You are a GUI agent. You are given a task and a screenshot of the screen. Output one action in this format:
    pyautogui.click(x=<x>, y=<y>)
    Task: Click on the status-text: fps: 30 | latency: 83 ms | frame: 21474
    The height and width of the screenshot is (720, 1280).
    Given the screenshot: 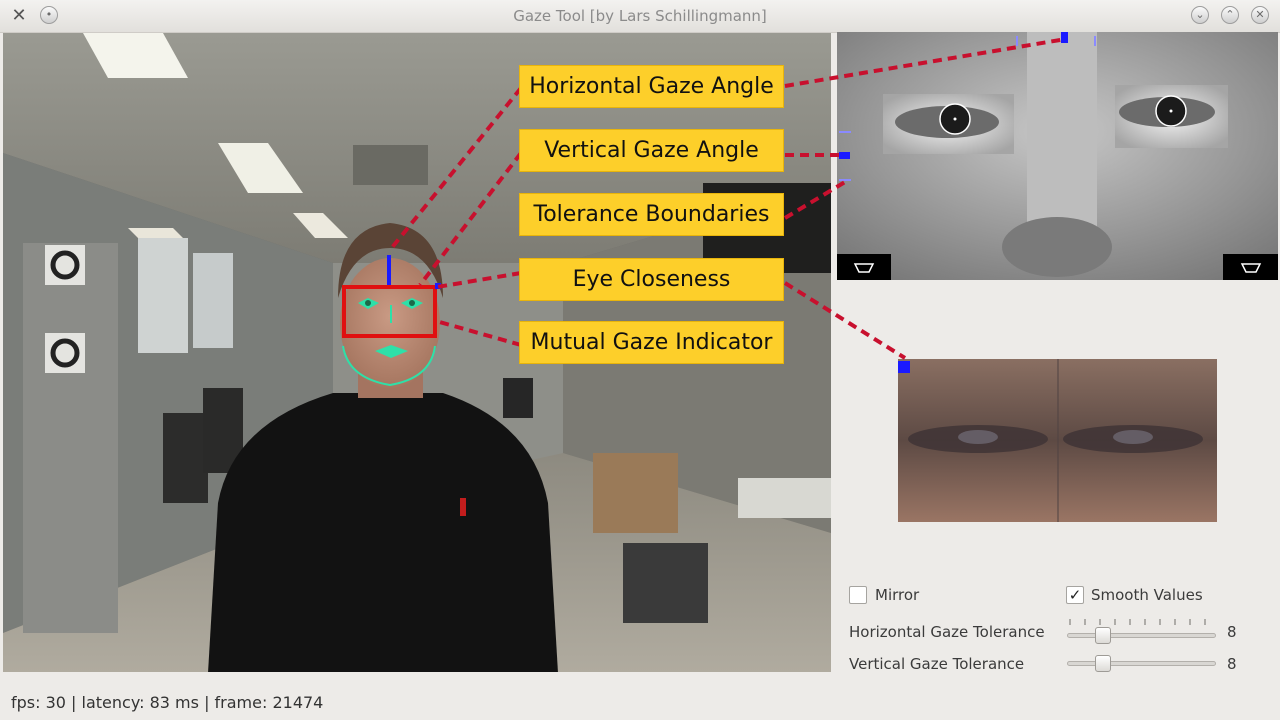 What is the action you would take?
    pyautogui.click(x=167, y=702)
    